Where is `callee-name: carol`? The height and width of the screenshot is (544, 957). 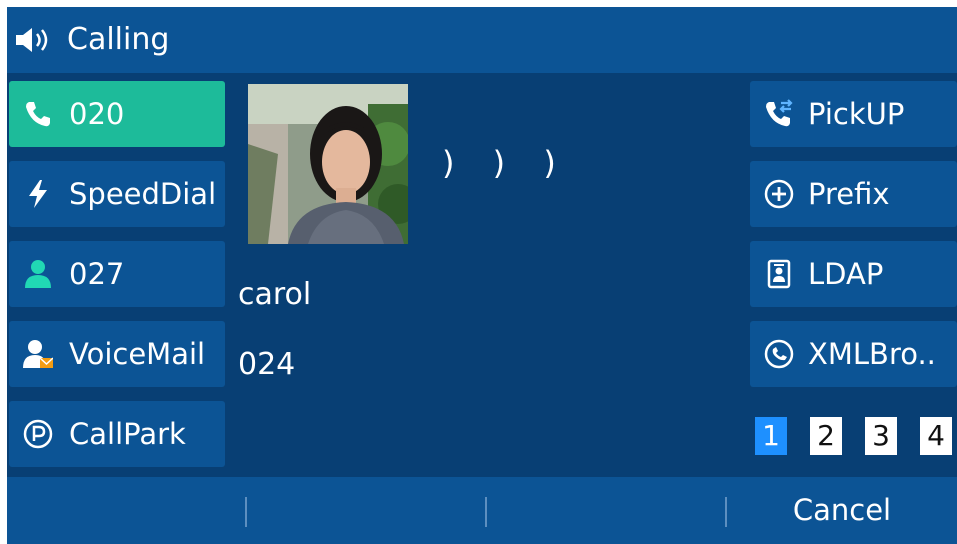
callee-name: carol is located at coordinates (275, 294).